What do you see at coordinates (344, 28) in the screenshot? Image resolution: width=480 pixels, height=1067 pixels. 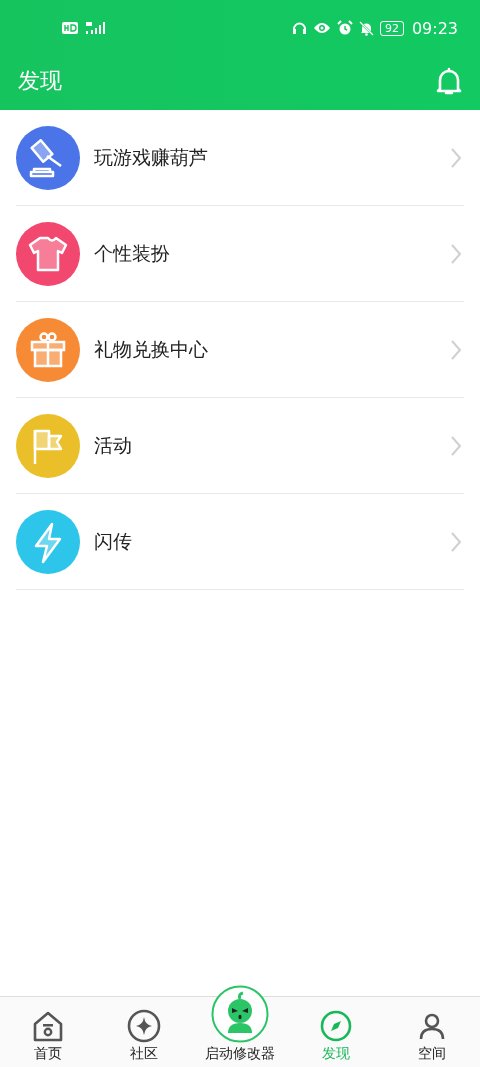 I see `alarm-icon` at bounding box center [344, 28].